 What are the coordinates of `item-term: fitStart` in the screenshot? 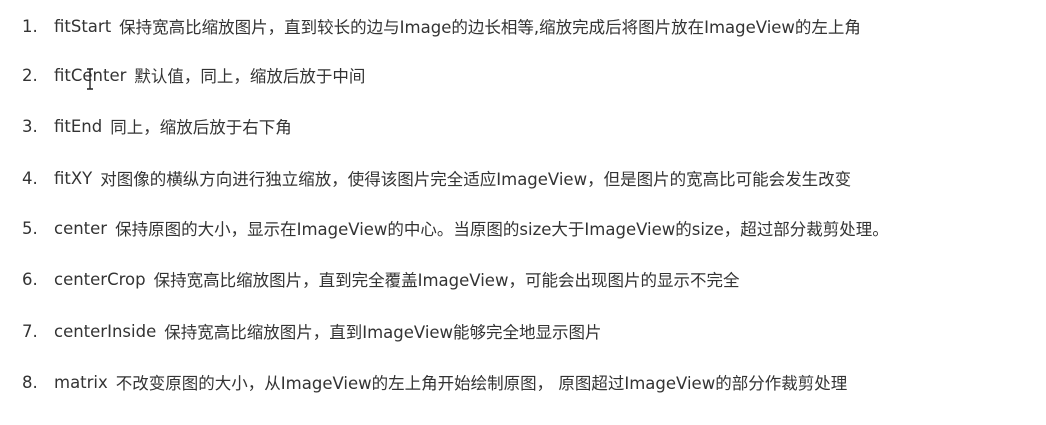 It's located at (83, 26).